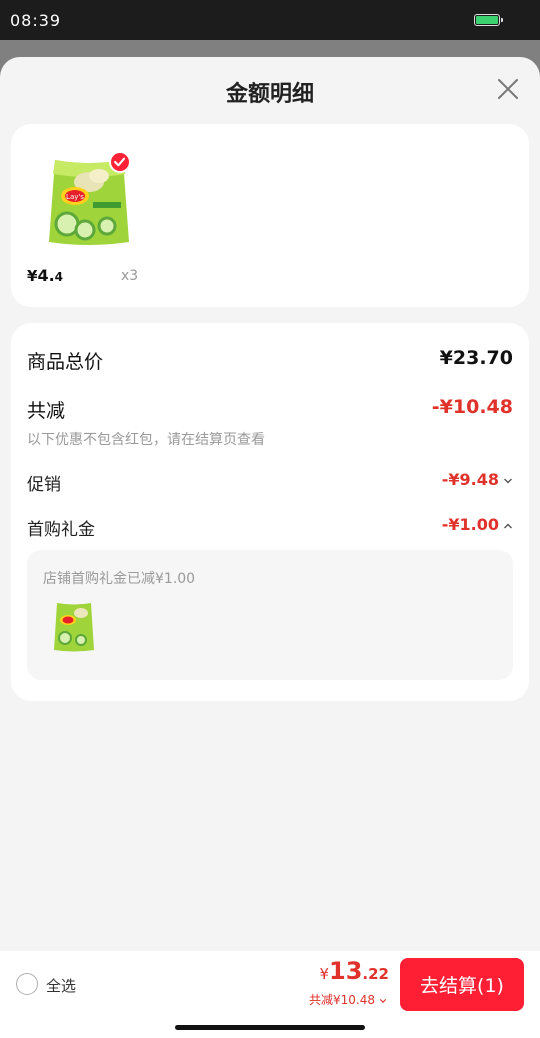 This screenshot has height=1038, width=540. Describe the element at coordinates (119, 579) in the screenshot. I see `gift-box-text: 店铺首购礼金已减¥1.00` at that location.